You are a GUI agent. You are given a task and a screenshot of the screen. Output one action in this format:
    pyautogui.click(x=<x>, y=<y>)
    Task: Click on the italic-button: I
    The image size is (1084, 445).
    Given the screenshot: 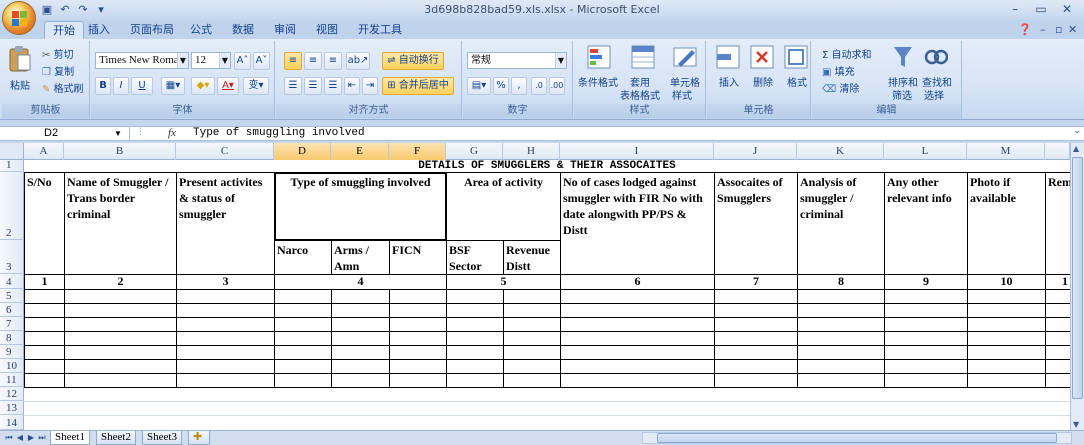 What is the action you would take?
    pyautogui.click(x=121, y=86)
    